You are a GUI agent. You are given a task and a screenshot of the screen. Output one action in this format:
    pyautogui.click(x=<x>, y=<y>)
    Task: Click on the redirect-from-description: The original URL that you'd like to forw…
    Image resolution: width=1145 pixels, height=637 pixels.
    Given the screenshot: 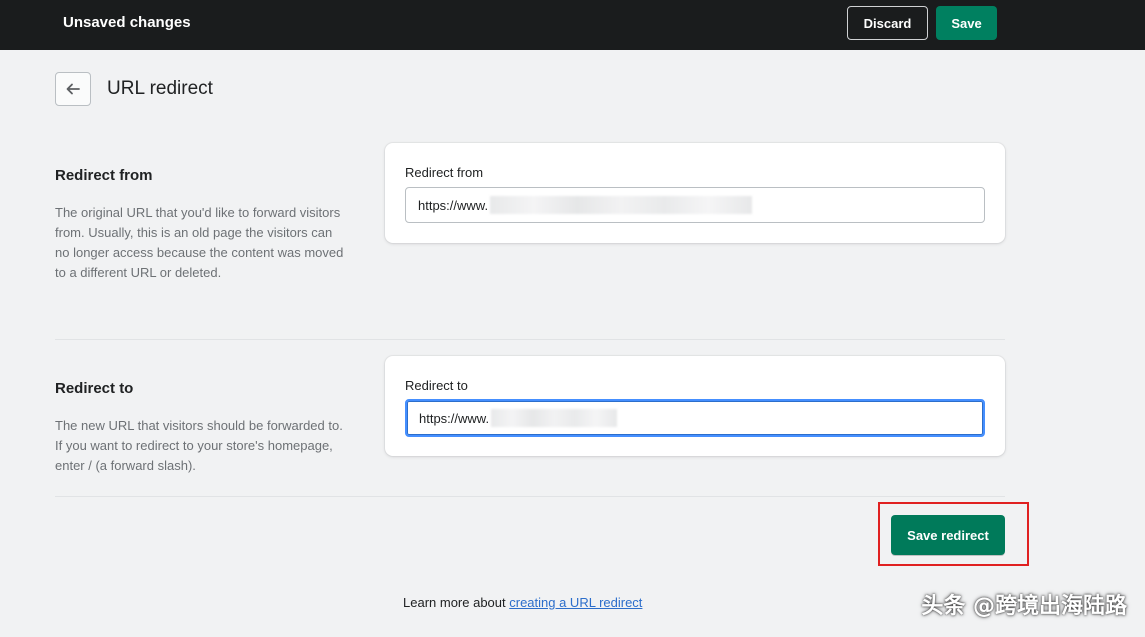 What is the action you would take?
    pyautogui.click(x=199, y=242)
    